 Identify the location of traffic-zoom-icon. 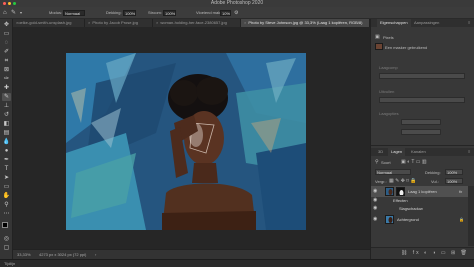
(14, 3).